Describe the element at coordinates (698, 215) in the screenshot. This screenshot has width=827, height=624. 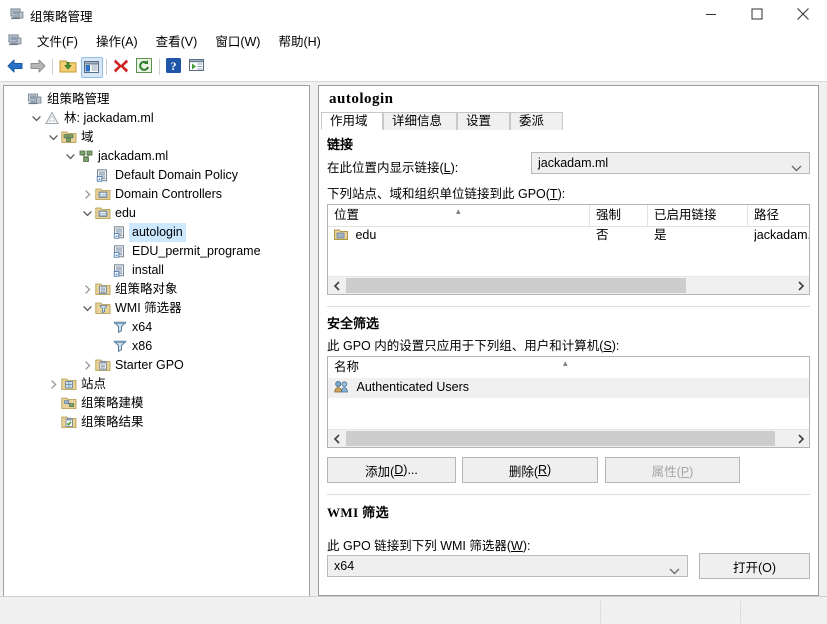
I see `column-link-enabled: 已启用链接` at that location.